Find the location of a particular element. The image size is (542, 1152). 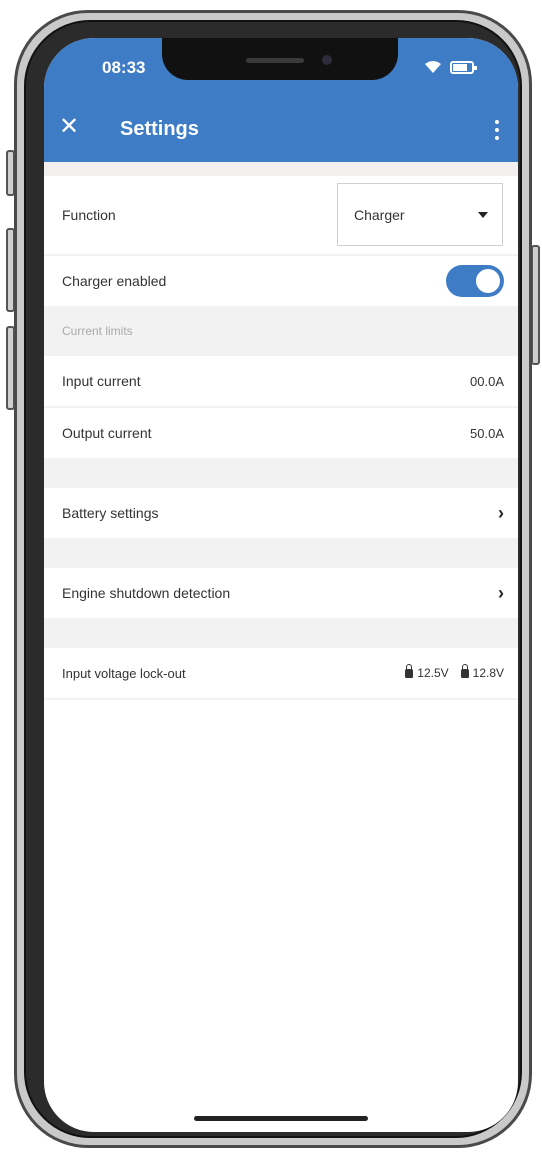

wifi-icon is located at coordinates (433, 67).